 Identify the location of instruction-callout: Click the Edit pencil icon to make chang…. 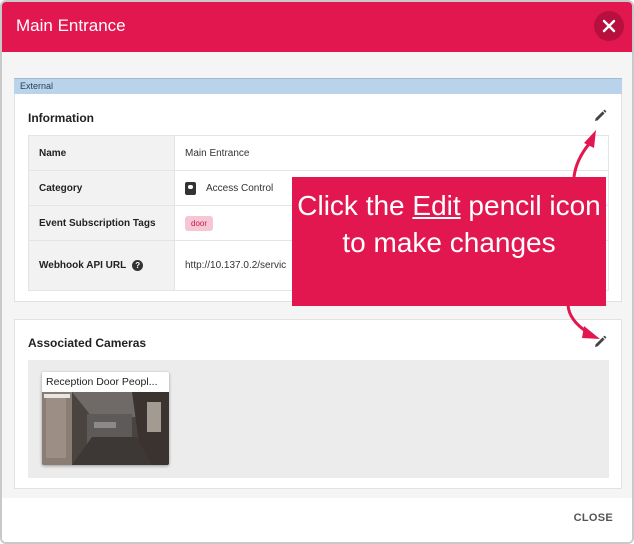
(449, 241).